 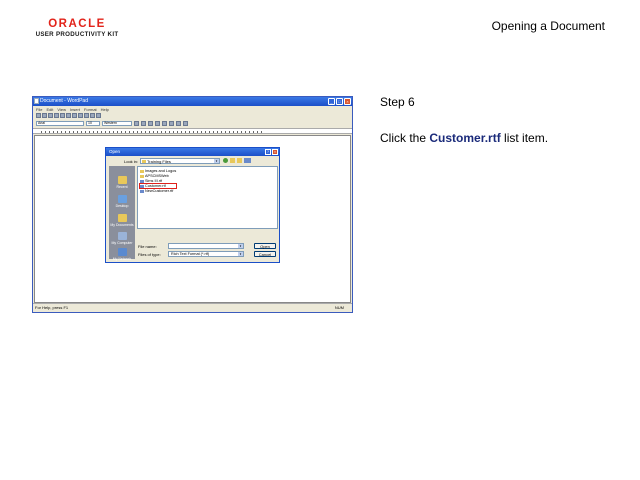 What do you see at coordinates (268, 152) in the screenshot?
I see `dialog-help-button: ?` at bounding box center [268, 152].